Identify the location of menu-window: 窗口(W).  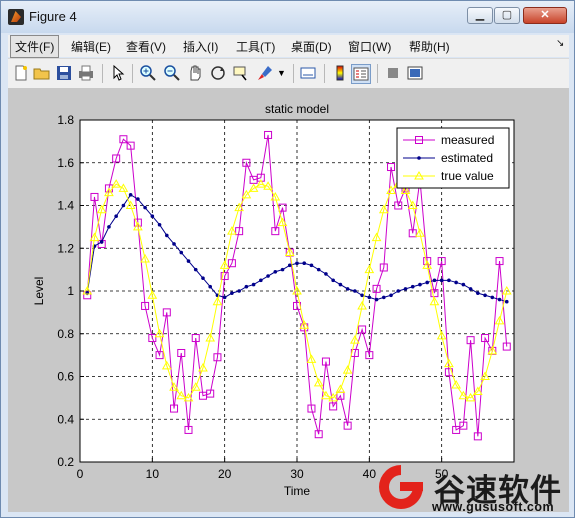
(369, 46).